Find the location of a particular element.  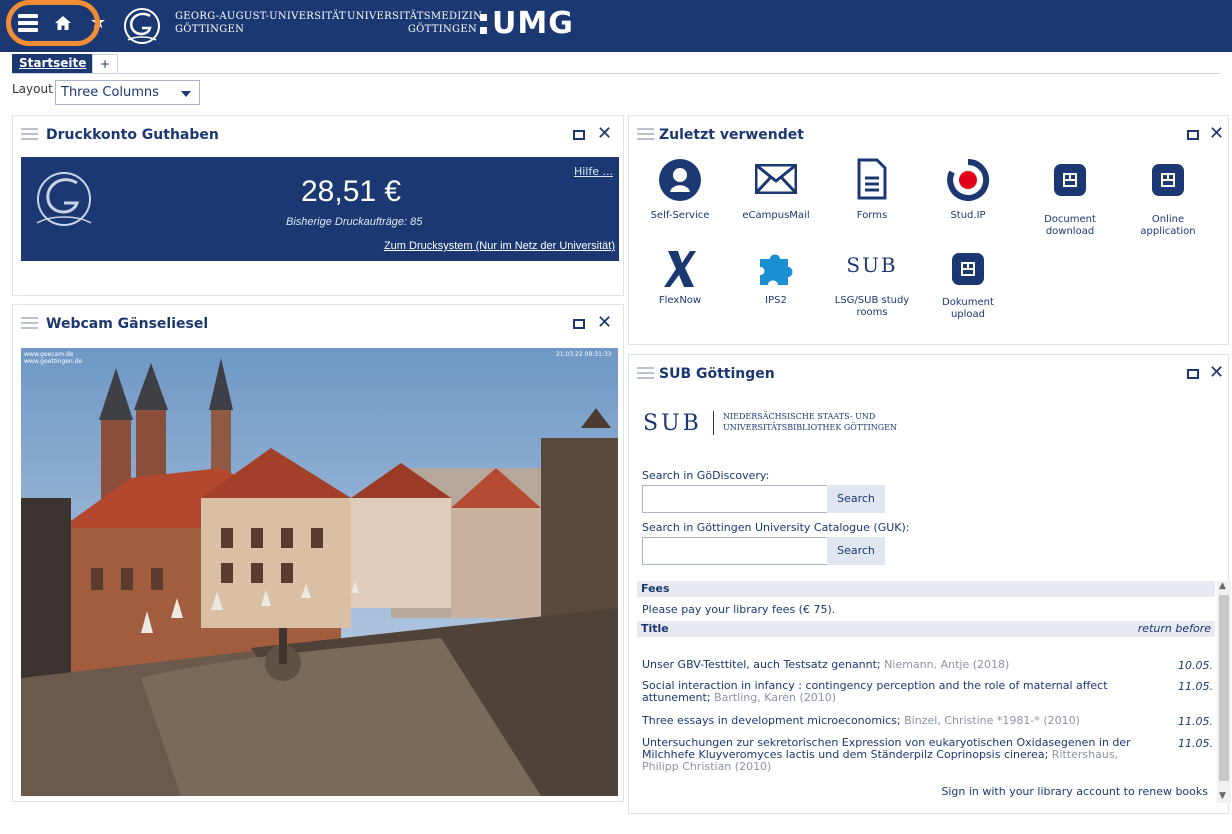

portlet-header: SUB Göttingen ✕ is located at coordinates (928, 374).